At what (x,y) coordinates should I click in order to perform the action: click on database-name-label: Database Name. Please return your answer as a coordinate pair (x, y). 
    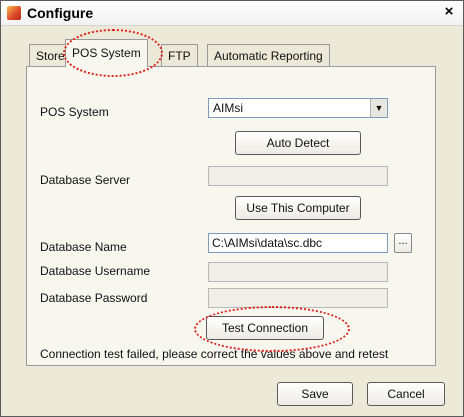
    Looking at the image, I should click on (83, 247).